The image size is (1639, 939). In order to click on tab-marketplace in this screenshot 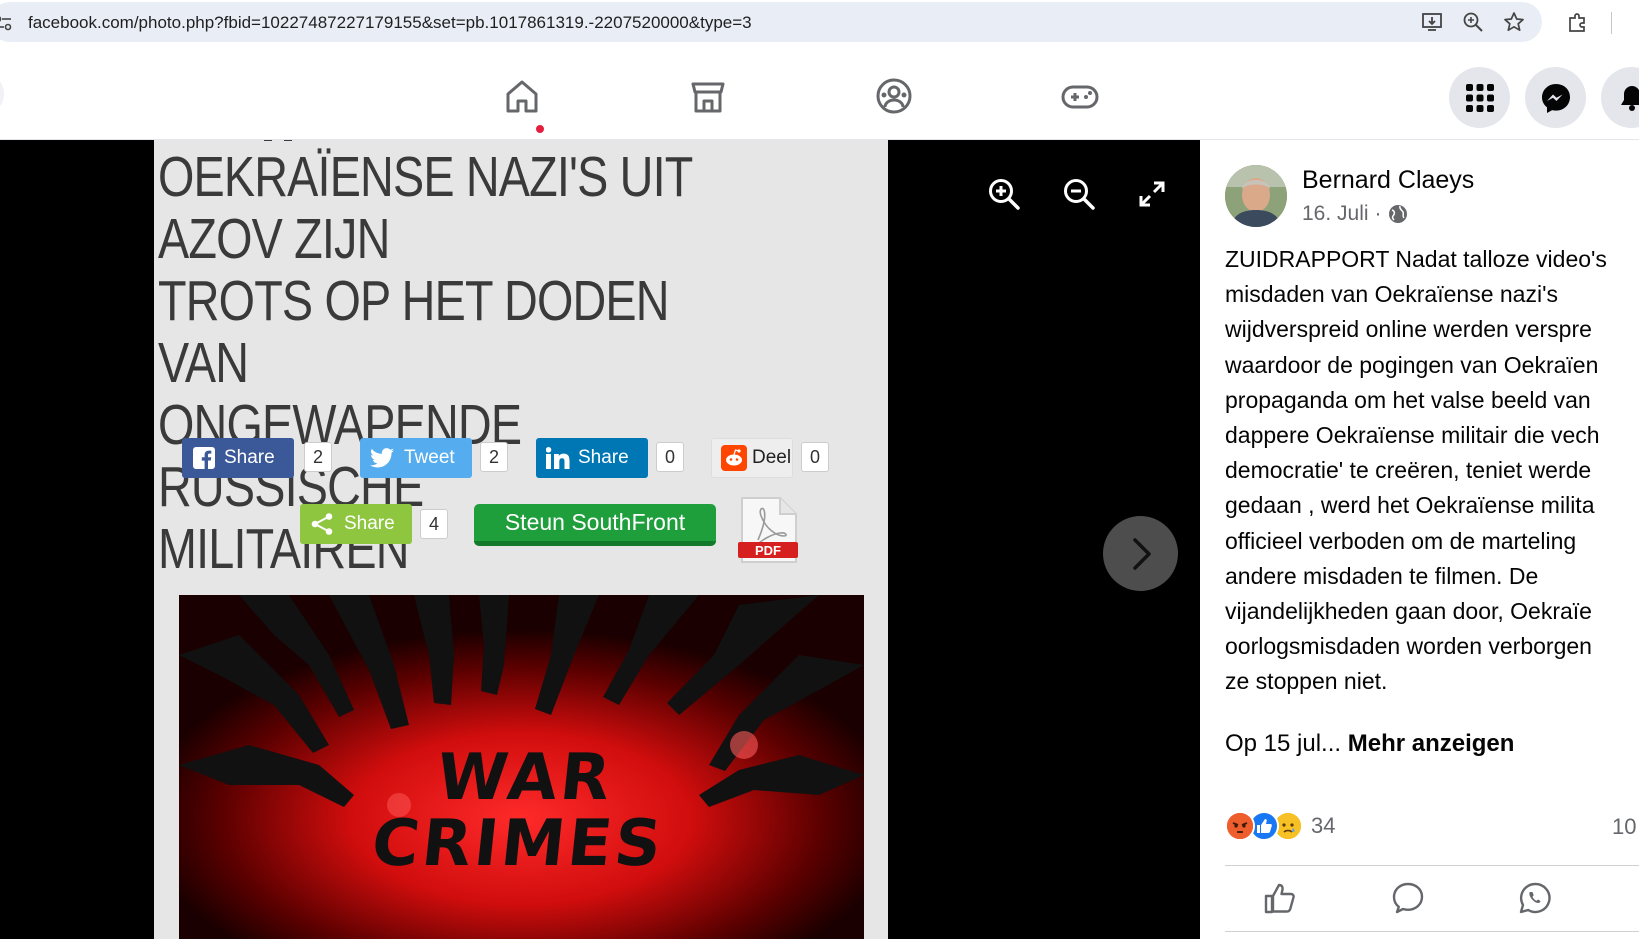, I will do `click(708, 96)`.